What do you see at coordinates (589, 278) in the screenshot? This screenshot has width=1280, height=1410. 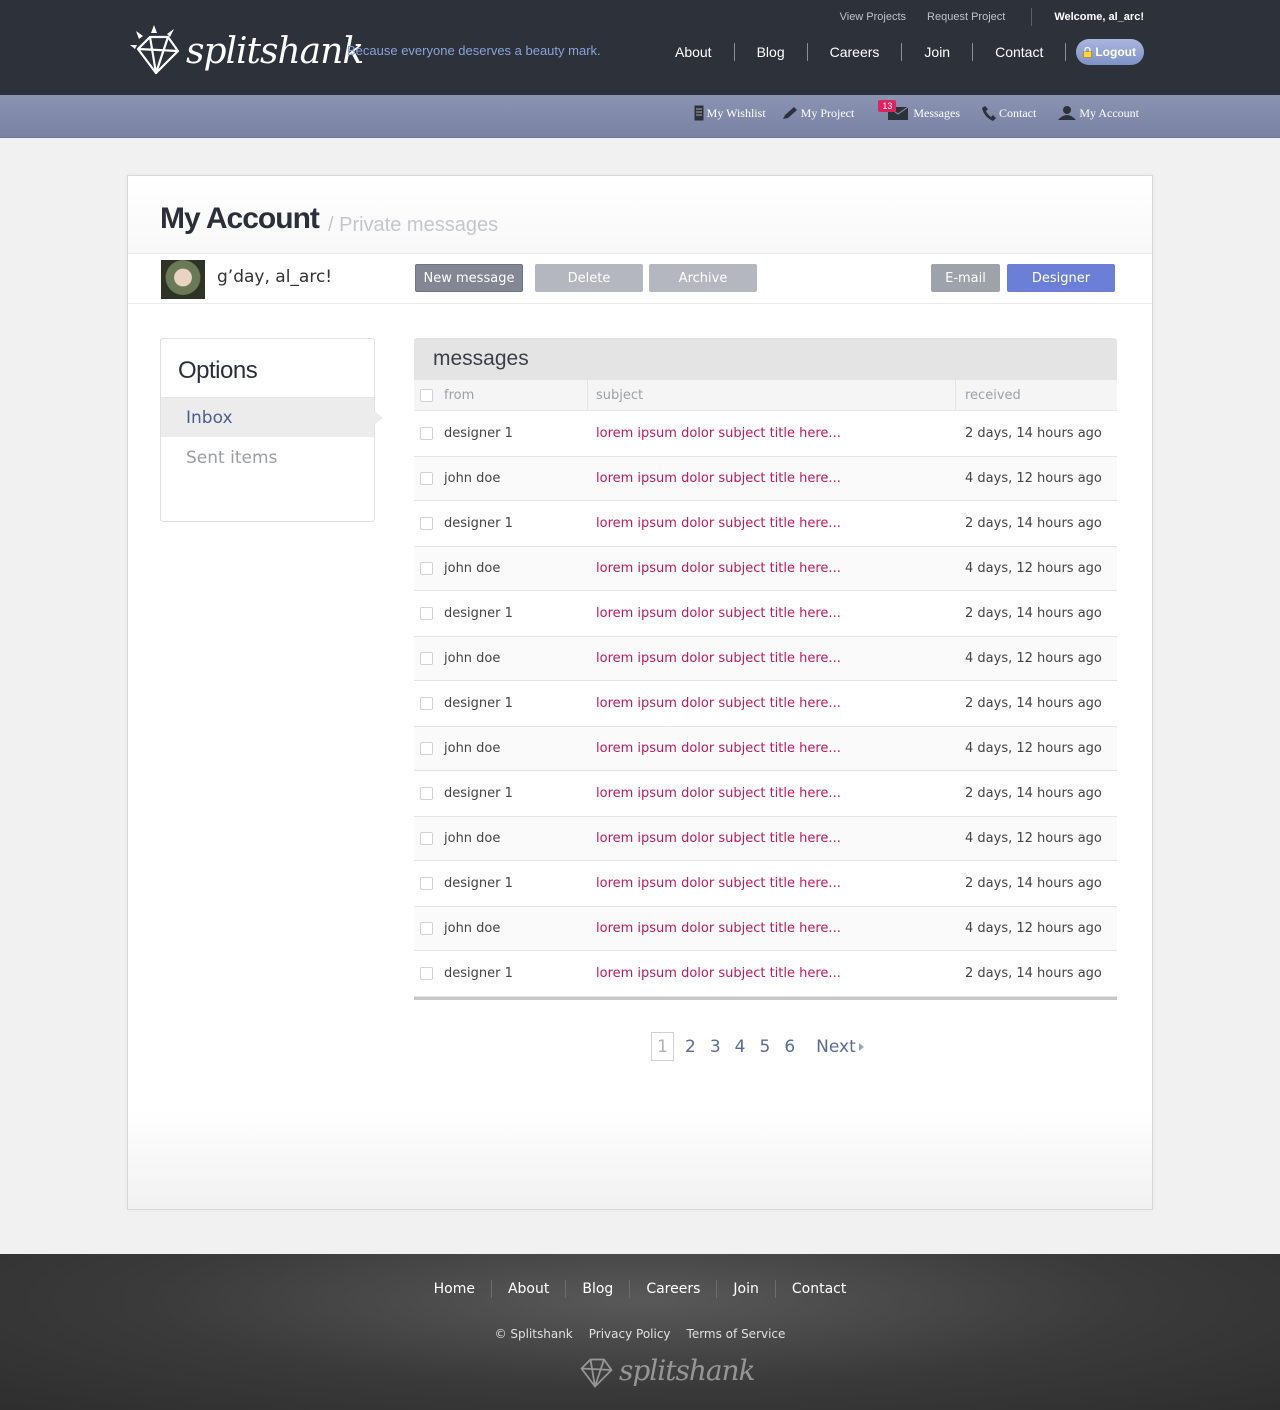 I see `delete-button: Delete` at bounding box center [589, 278].